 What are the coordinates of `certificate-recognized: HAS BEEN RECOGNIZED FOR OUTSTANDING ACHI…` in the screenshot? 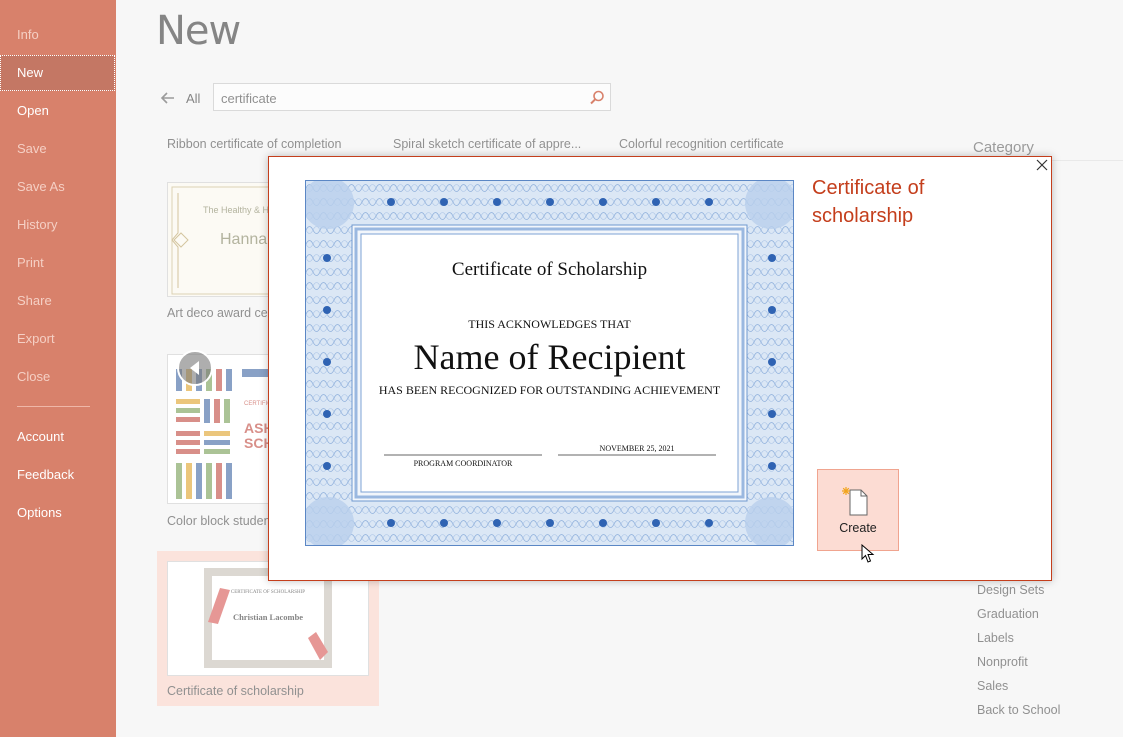 It's located at (549, 390).